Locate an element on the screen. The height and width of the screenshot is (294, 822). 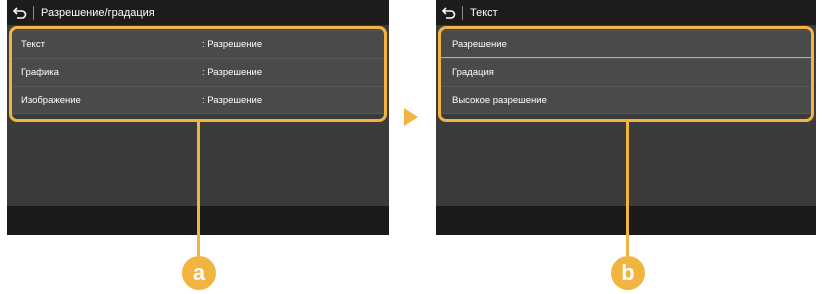
option-label: Градация is located at coordinates (473, 72).